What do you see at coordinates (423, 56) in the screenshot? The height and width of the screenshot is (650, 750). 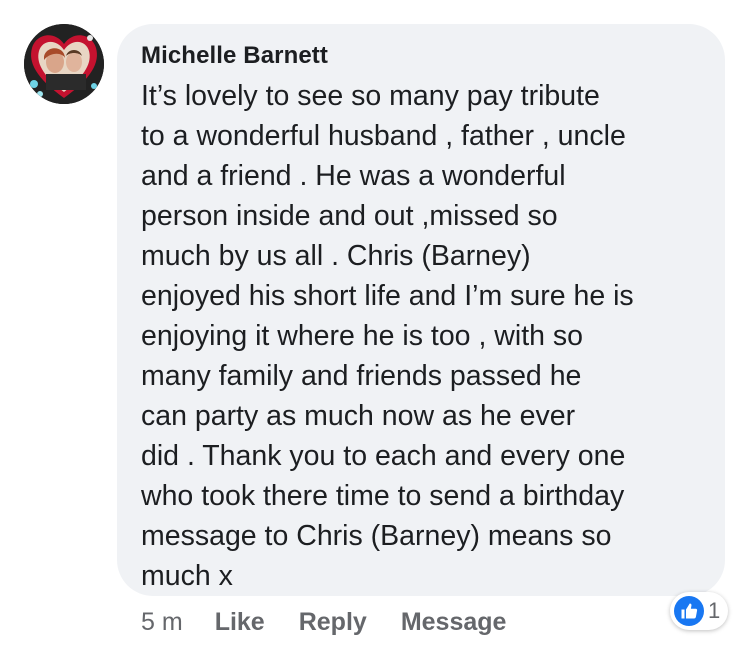 I see `author-name: Michelle Barnett` at bounding box center [423, 56].